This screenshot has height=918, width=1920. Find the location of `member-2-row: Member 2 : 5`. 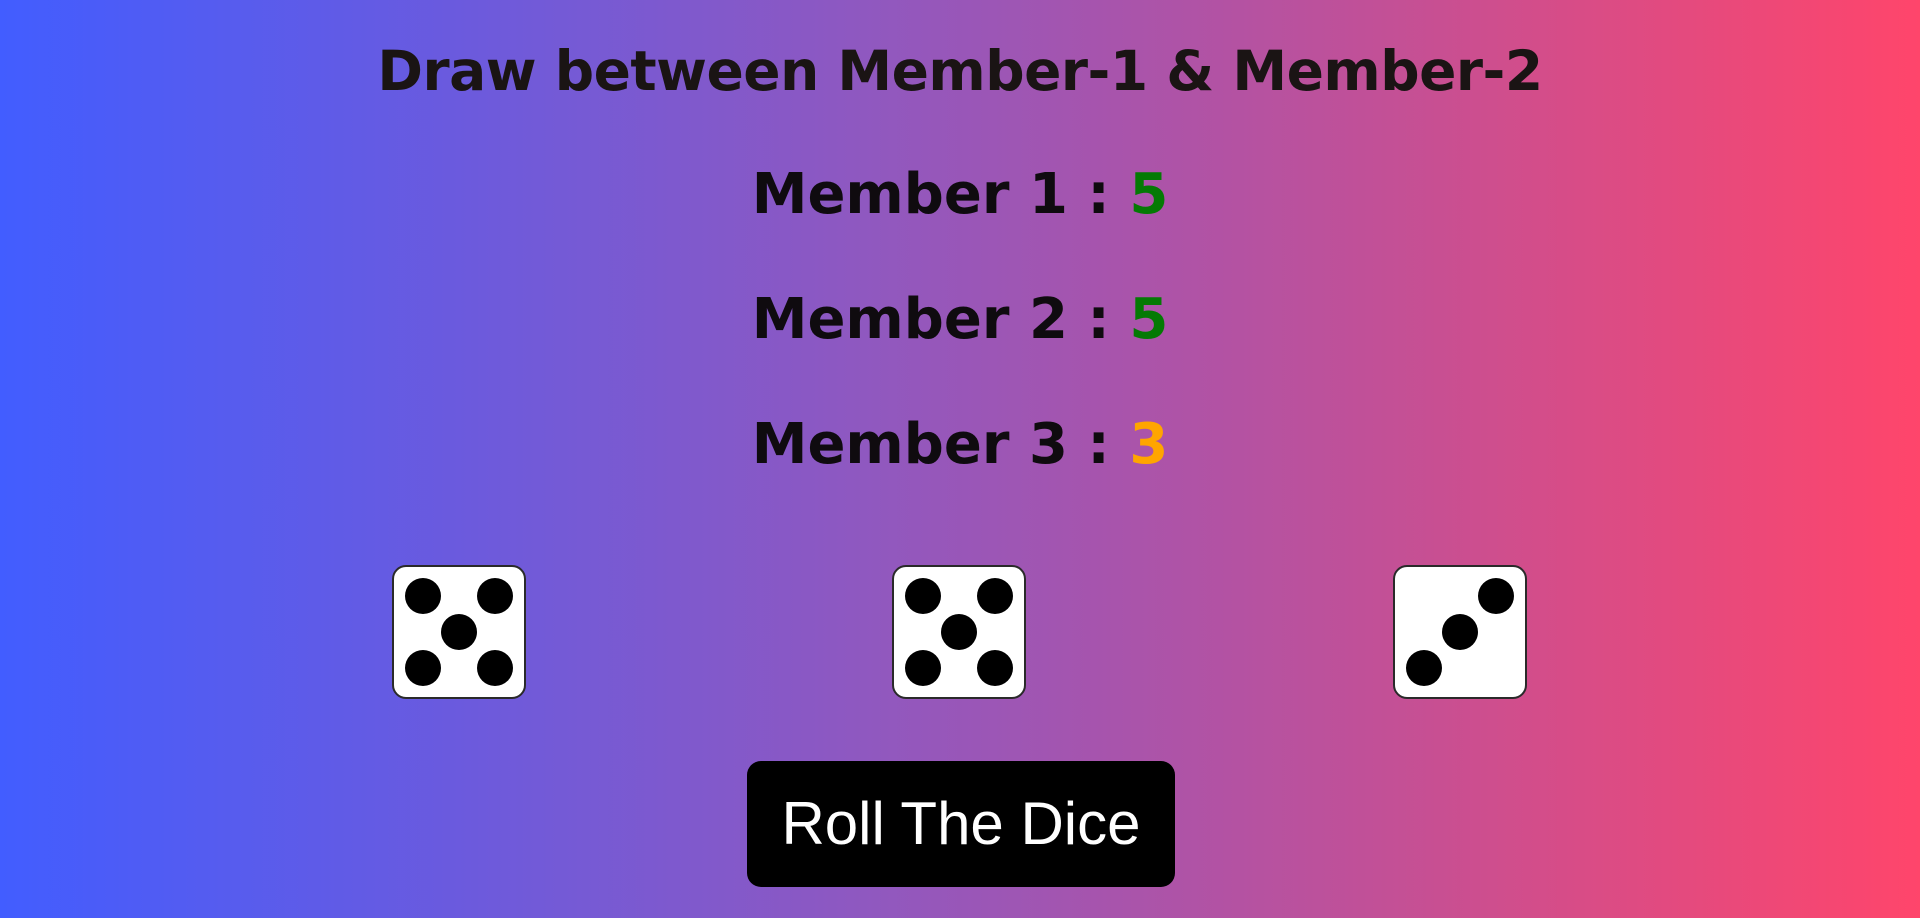

member-2-row: Member 2 : 5 is located at coordinates (960, 320).